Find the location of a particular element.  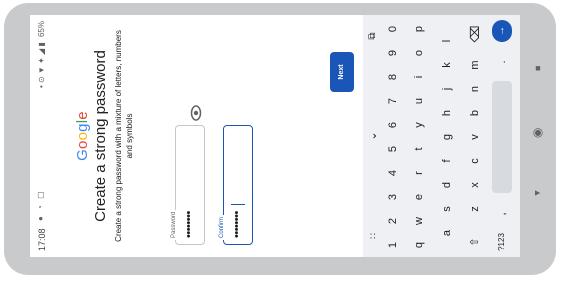

logo-letter: G is located at coordinates (82, 154).